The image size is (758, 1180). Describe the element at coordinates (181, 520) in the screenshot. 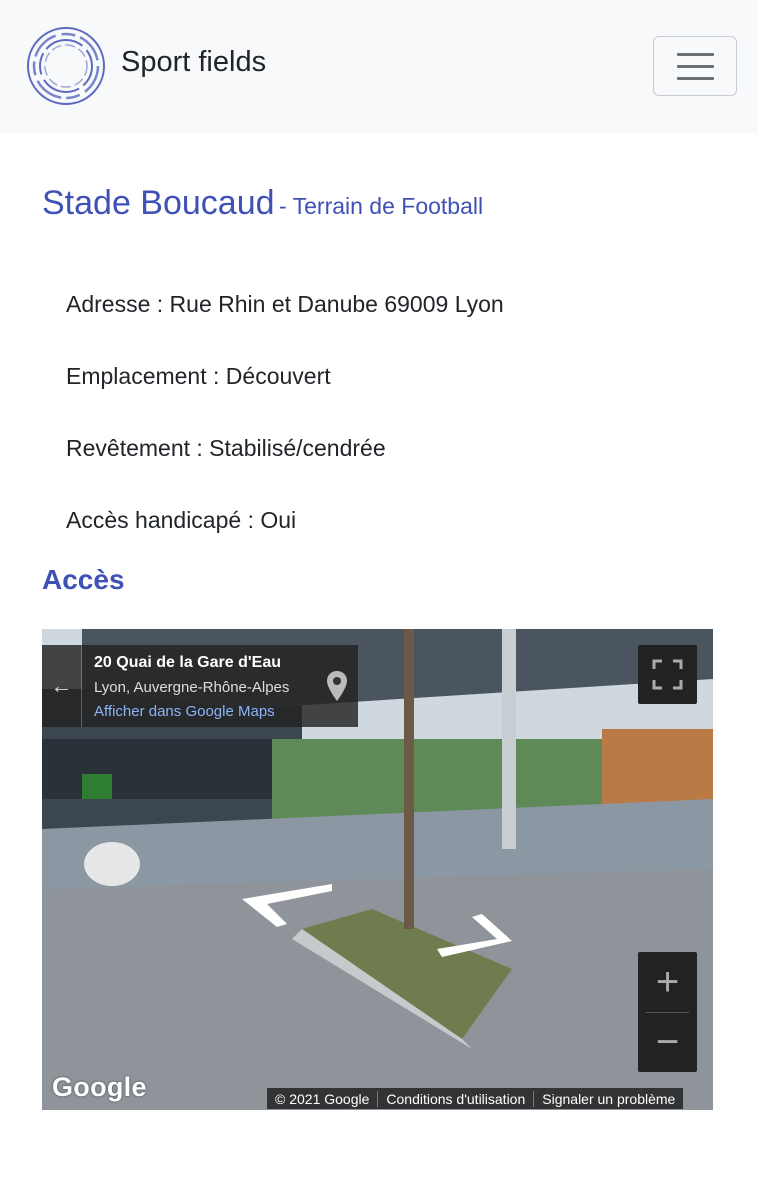

I see `detail-accessibility: Accès handicapé : Oui` at that location.